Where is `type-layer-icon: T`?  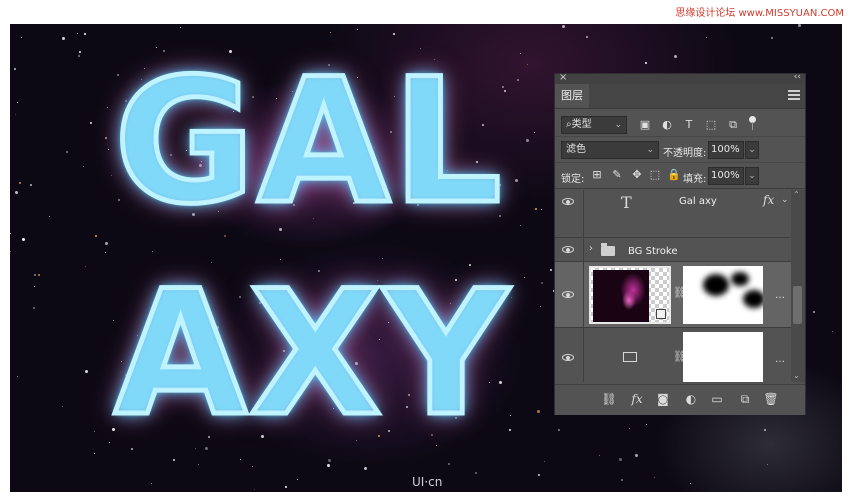 type-layer-icon: T is located at coordinates (626, 202).